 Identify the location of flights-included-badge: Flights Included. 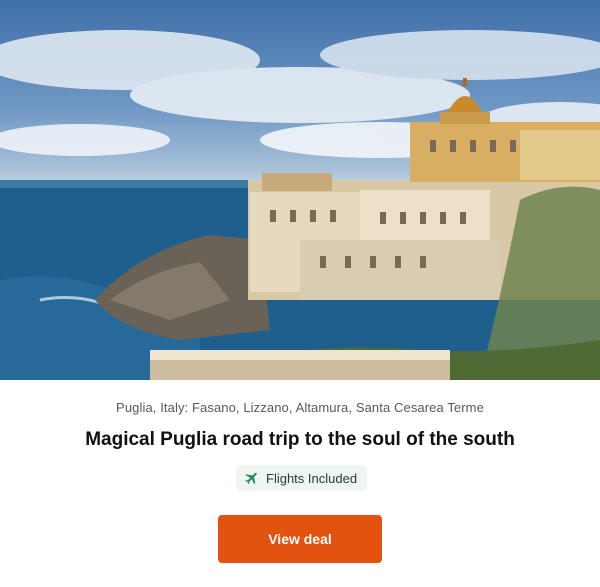
(302, 478).